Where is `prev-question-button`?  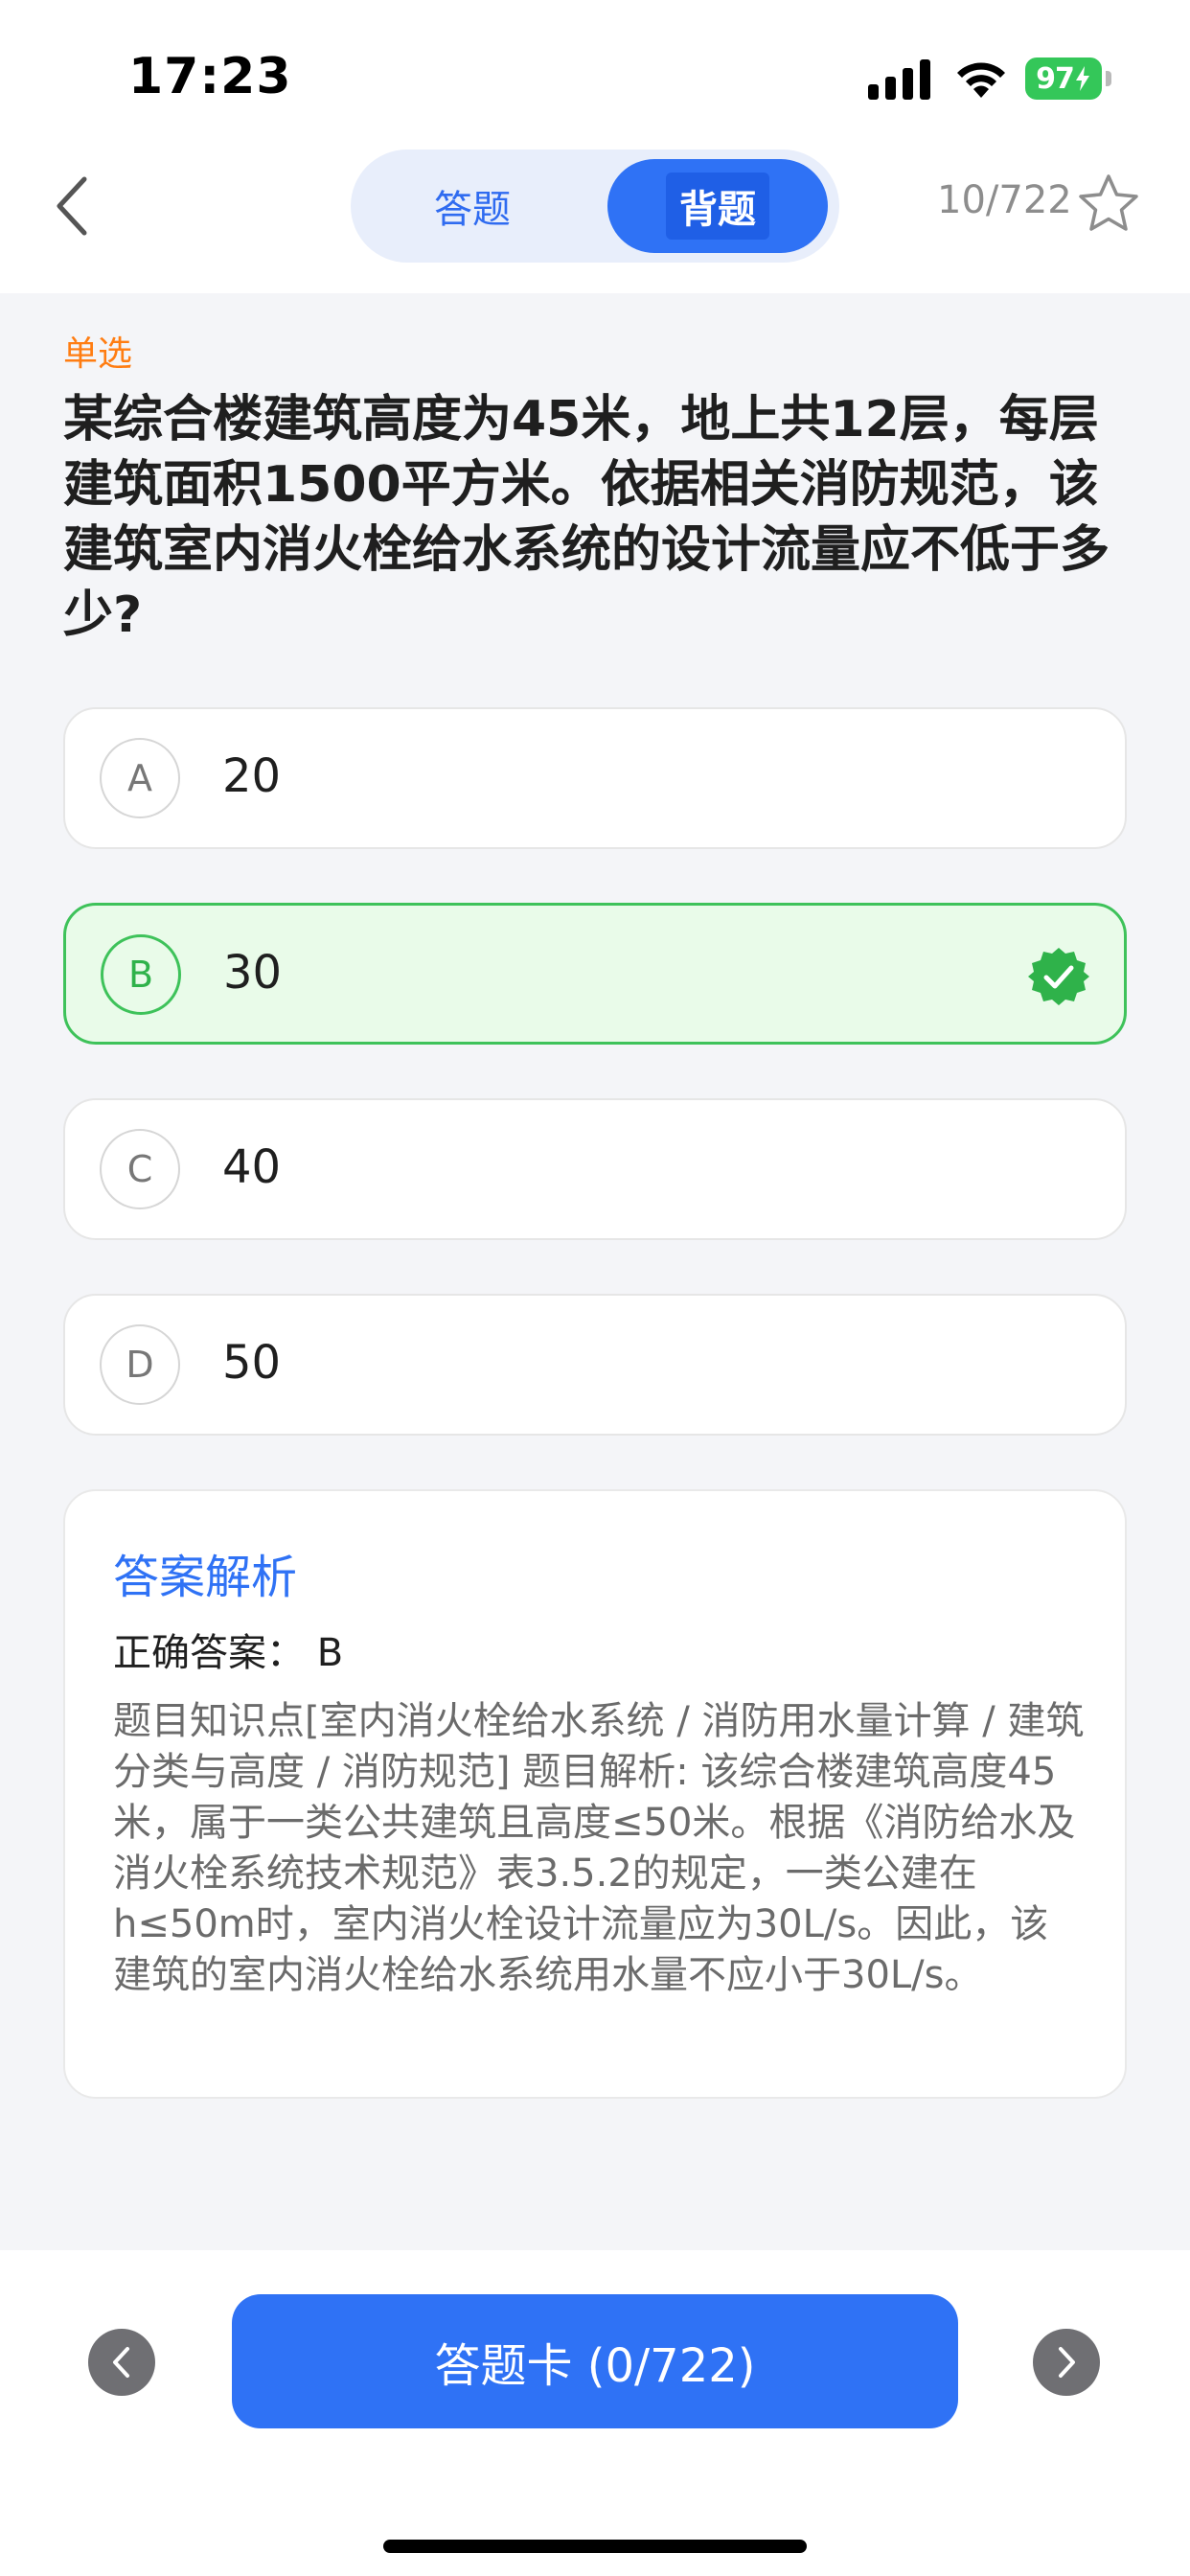 prev-question-button is located at coordinates (122, 2363).